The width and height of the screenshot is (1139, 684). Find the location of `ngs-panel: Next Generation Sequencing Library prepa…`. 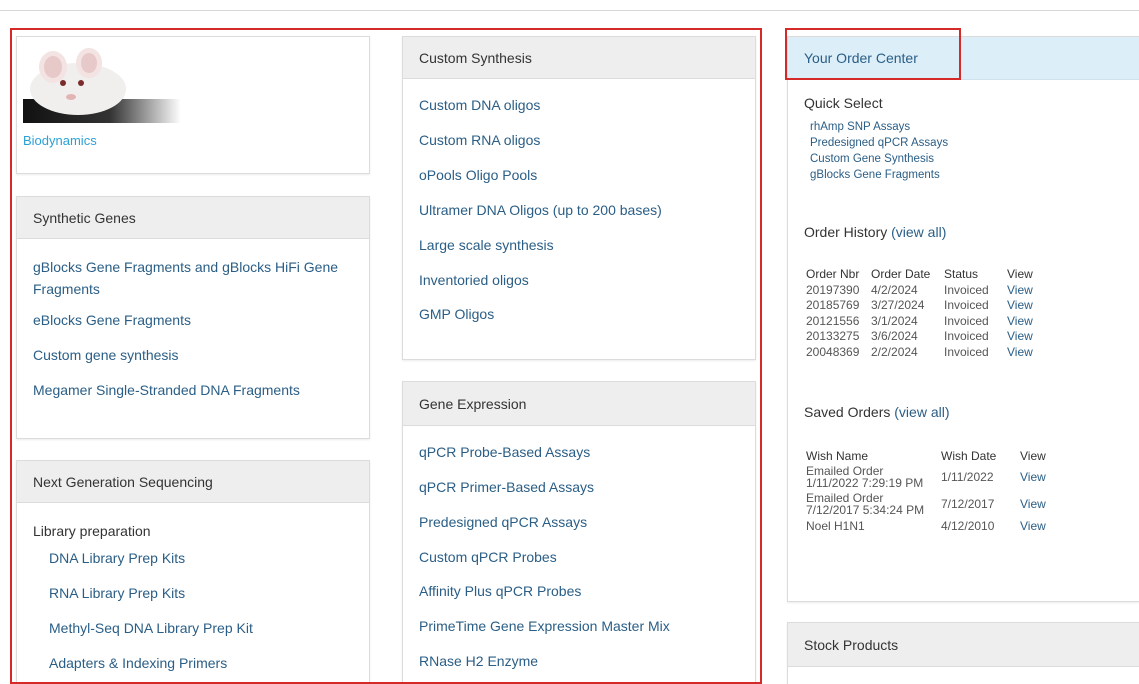

ngs-panel: Next Generation Sequencing Library prepa… is located at coordinates (193, 572).